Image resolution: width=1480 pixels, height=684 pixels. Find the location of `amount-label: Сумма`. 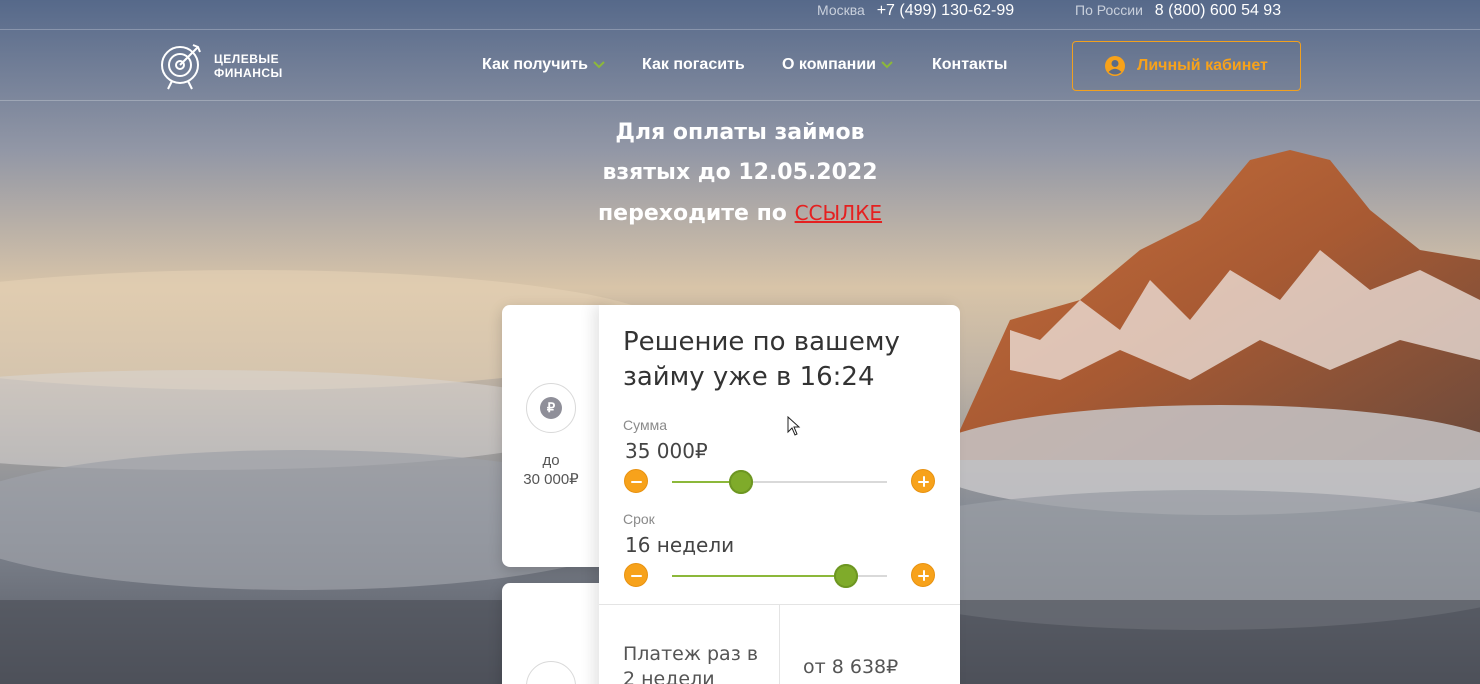

amount-label: Сумма is located at coordinates (645, 425).